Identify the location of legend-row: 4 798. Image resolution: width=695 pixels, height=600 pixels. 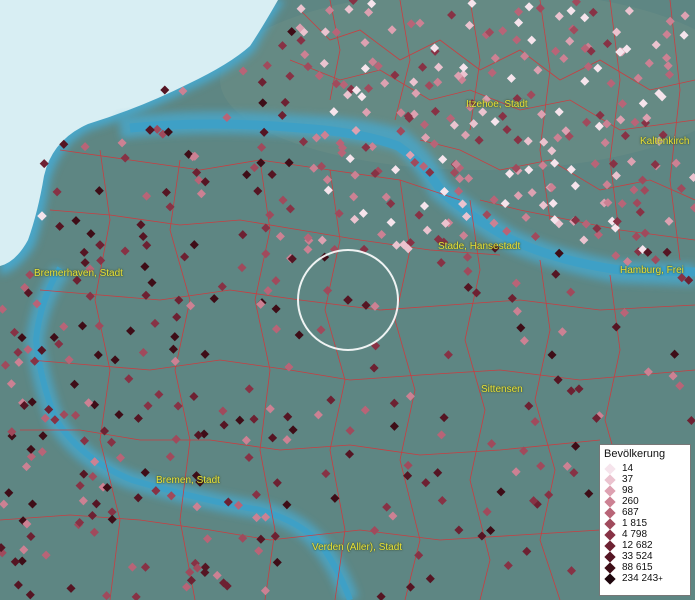
(645, 534).